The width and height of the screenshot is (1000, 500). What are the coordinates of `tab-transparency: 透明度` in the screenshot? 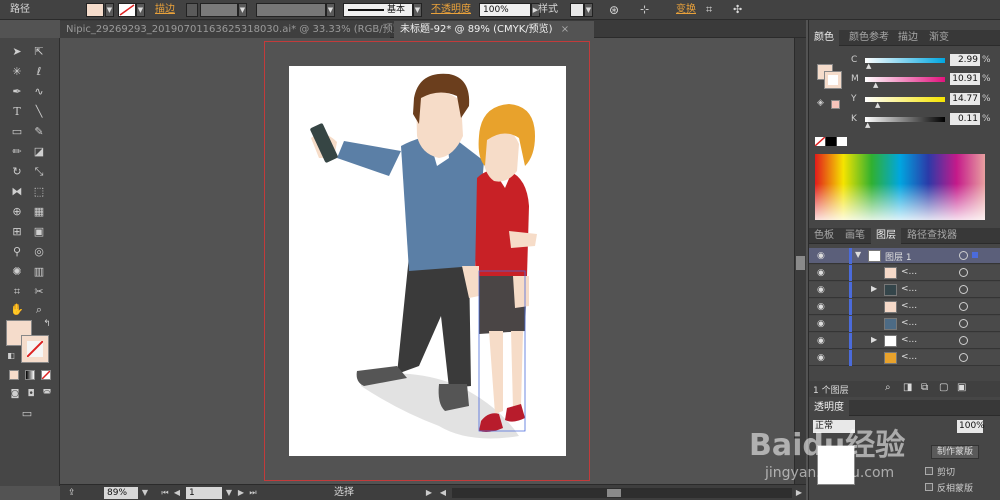 It's located at (829, 408).